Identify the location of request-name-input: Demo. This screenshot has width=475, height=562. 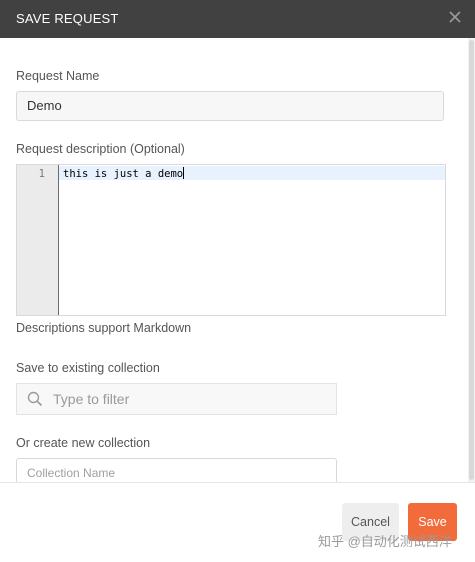
(230, 106).